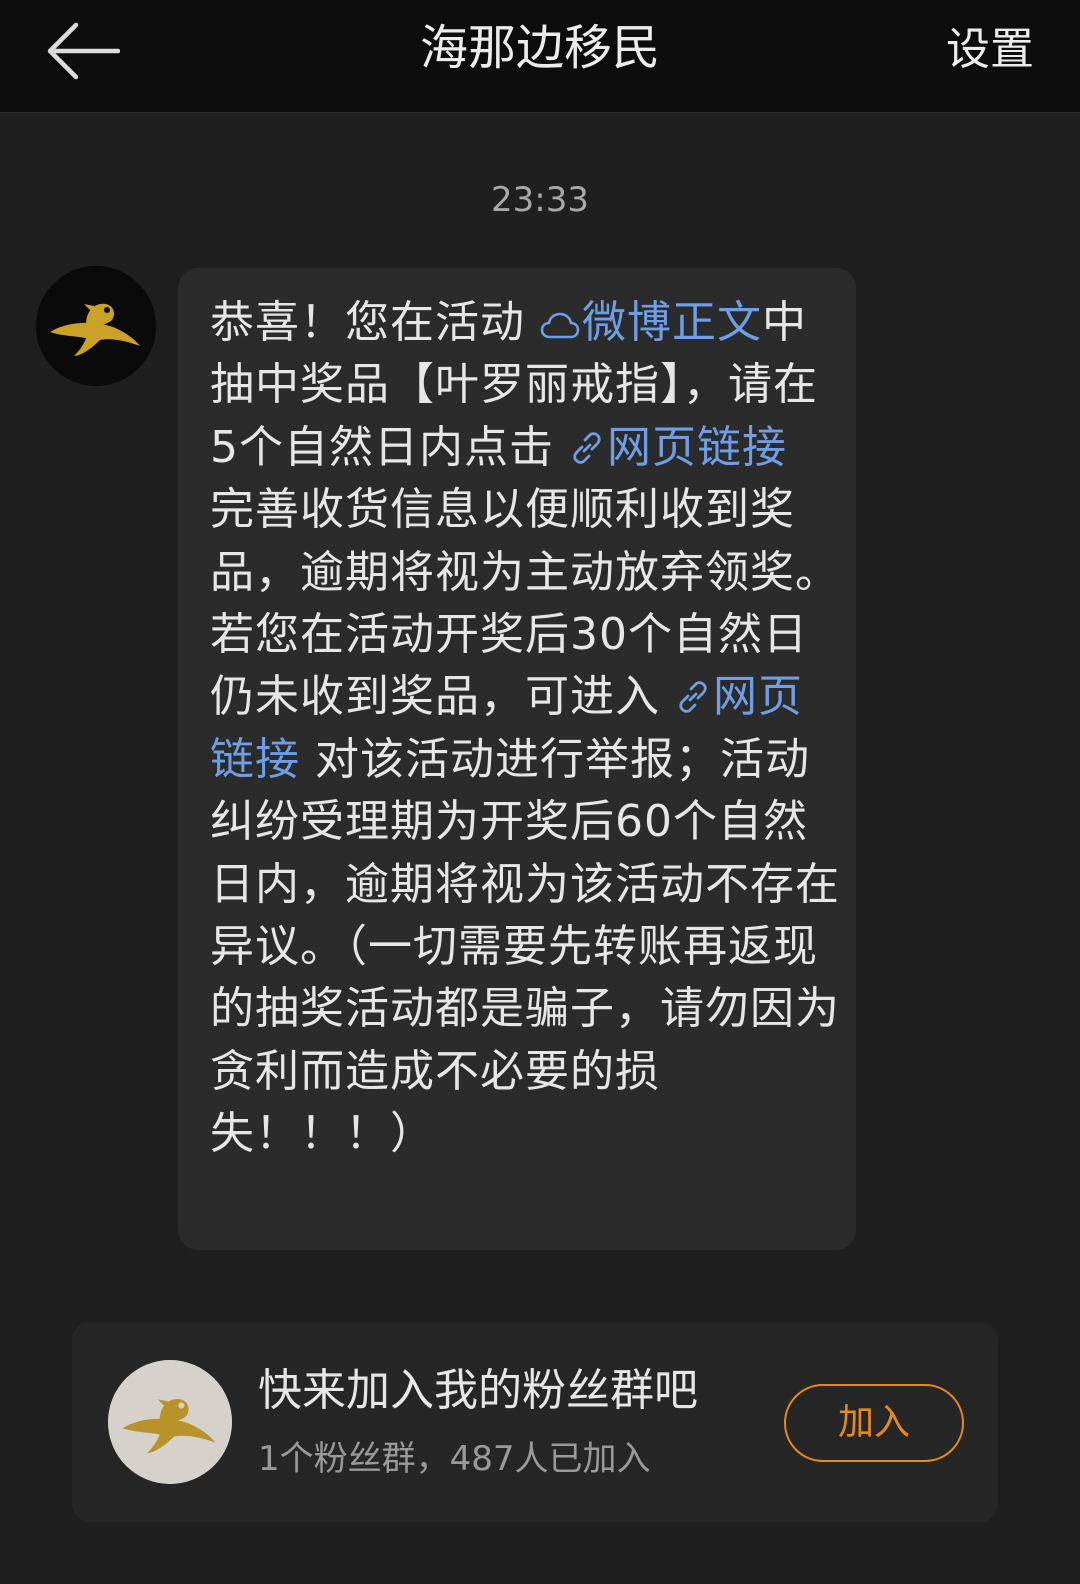 This screenshot has height=1584, width=1080. I want to click on message-timestamp: 23:33, so click(540, 200).